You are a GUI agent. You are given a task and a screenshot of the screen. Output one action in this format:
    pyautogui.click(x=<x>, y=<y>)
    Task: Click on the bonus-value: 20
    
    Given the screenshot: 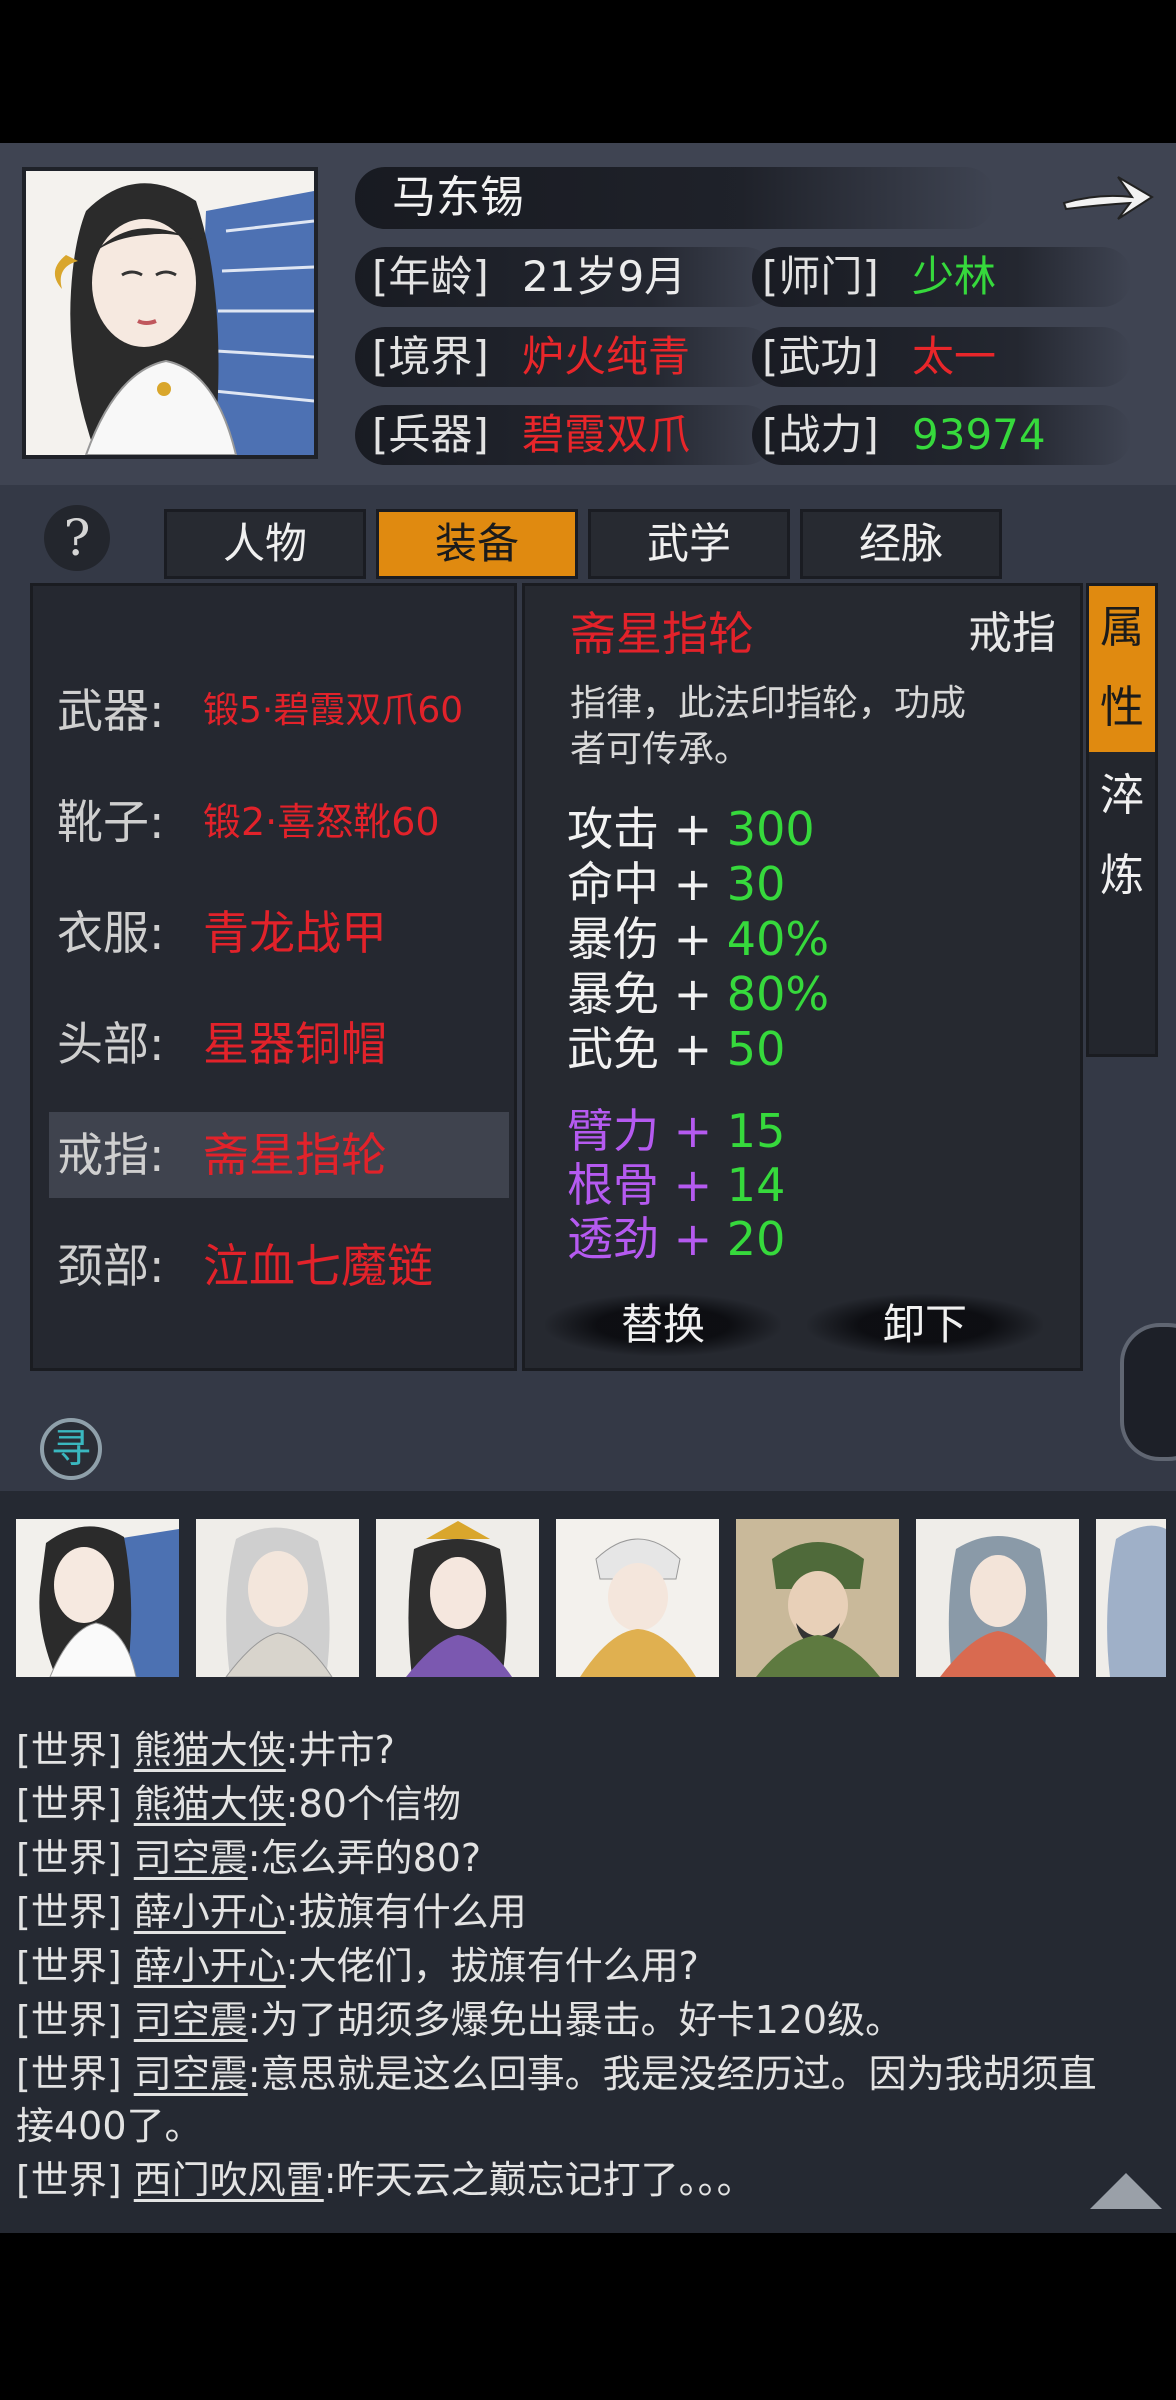 What is the action you would take?
    pyautogui.click(x=756, y=1239)
    